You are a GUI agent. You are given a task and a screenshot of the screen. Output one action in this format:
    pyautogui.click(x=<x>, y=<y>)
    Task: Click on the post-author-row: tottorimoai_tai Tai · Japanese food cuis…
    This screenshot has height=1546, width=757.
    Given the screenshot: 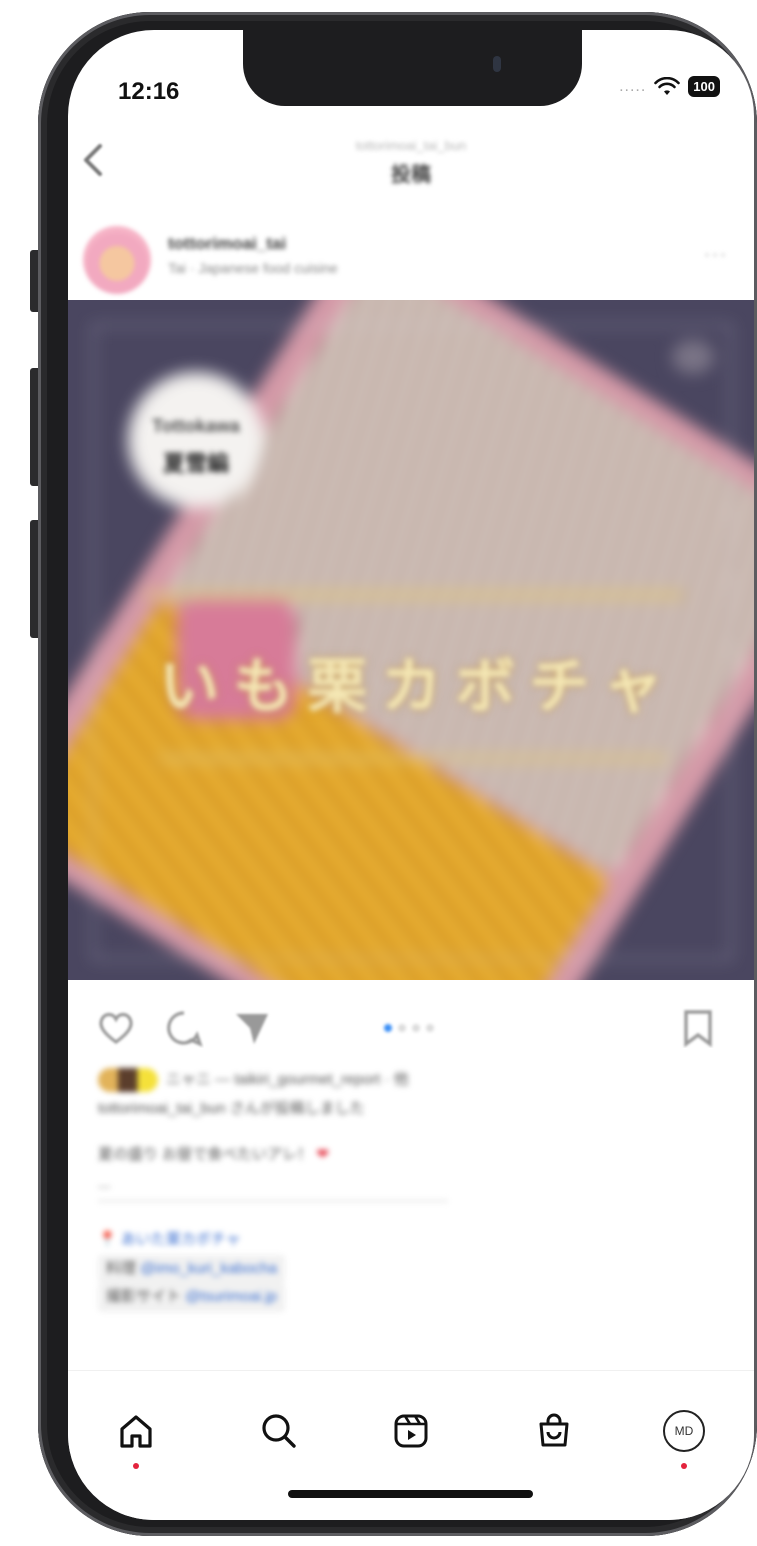 What is the action you would take?
    pyautogui.click(x=411, y=257)
    